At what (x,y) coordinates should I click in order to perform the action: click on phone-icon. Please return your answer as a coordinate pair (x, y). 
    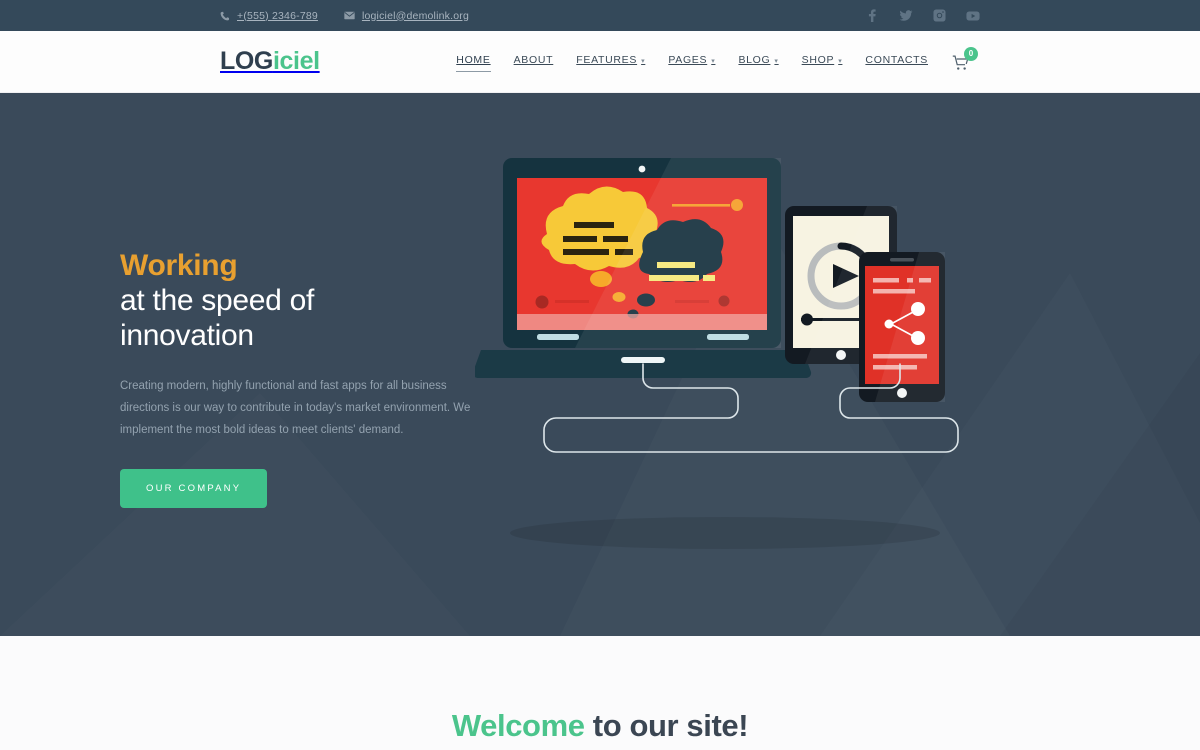
    Looking at the image, I should click on (225, 16).